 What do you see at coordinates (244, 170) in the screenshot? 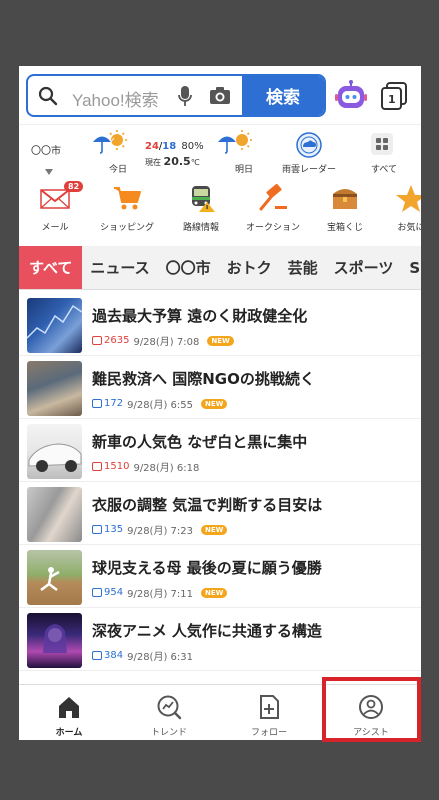
I see `weather-tomorrow-label: 明日` at bounding box center [244, 170].